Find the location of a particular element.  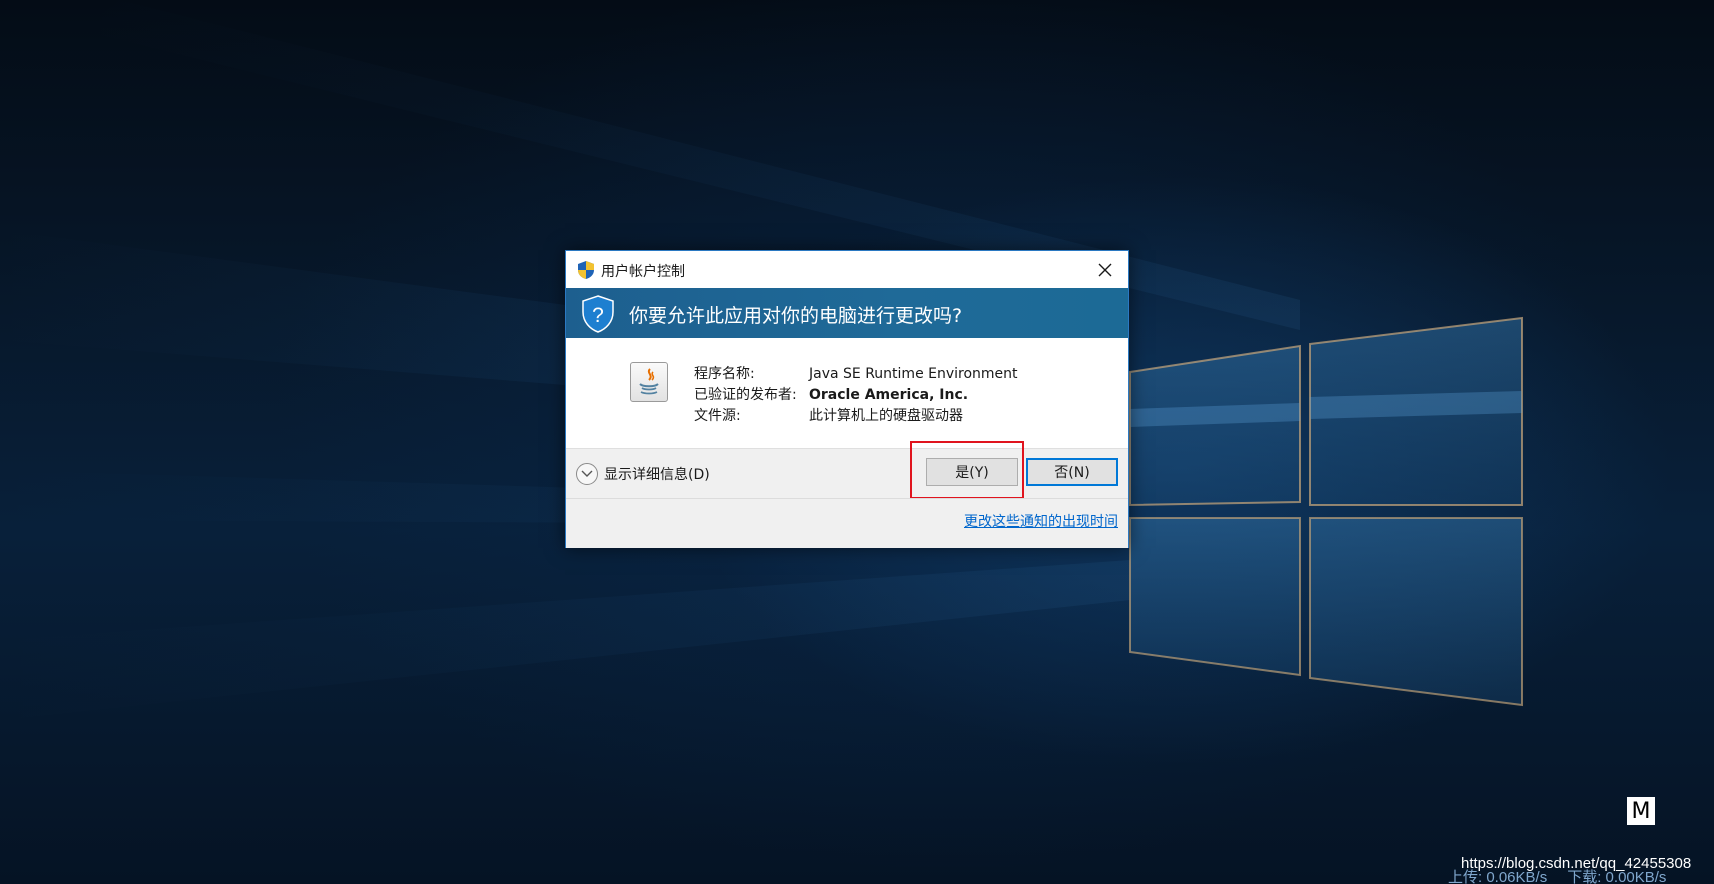

yes-button: 是(Y) is located at coordinates (972, 472).